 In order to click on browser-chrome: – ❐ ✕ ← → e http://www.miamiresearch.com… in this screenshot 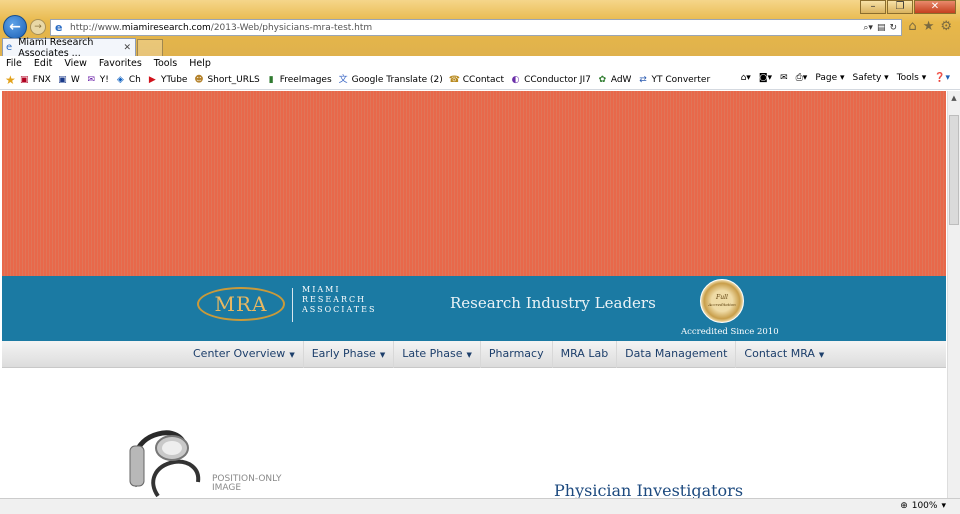, I will do `click(480, 29)`.